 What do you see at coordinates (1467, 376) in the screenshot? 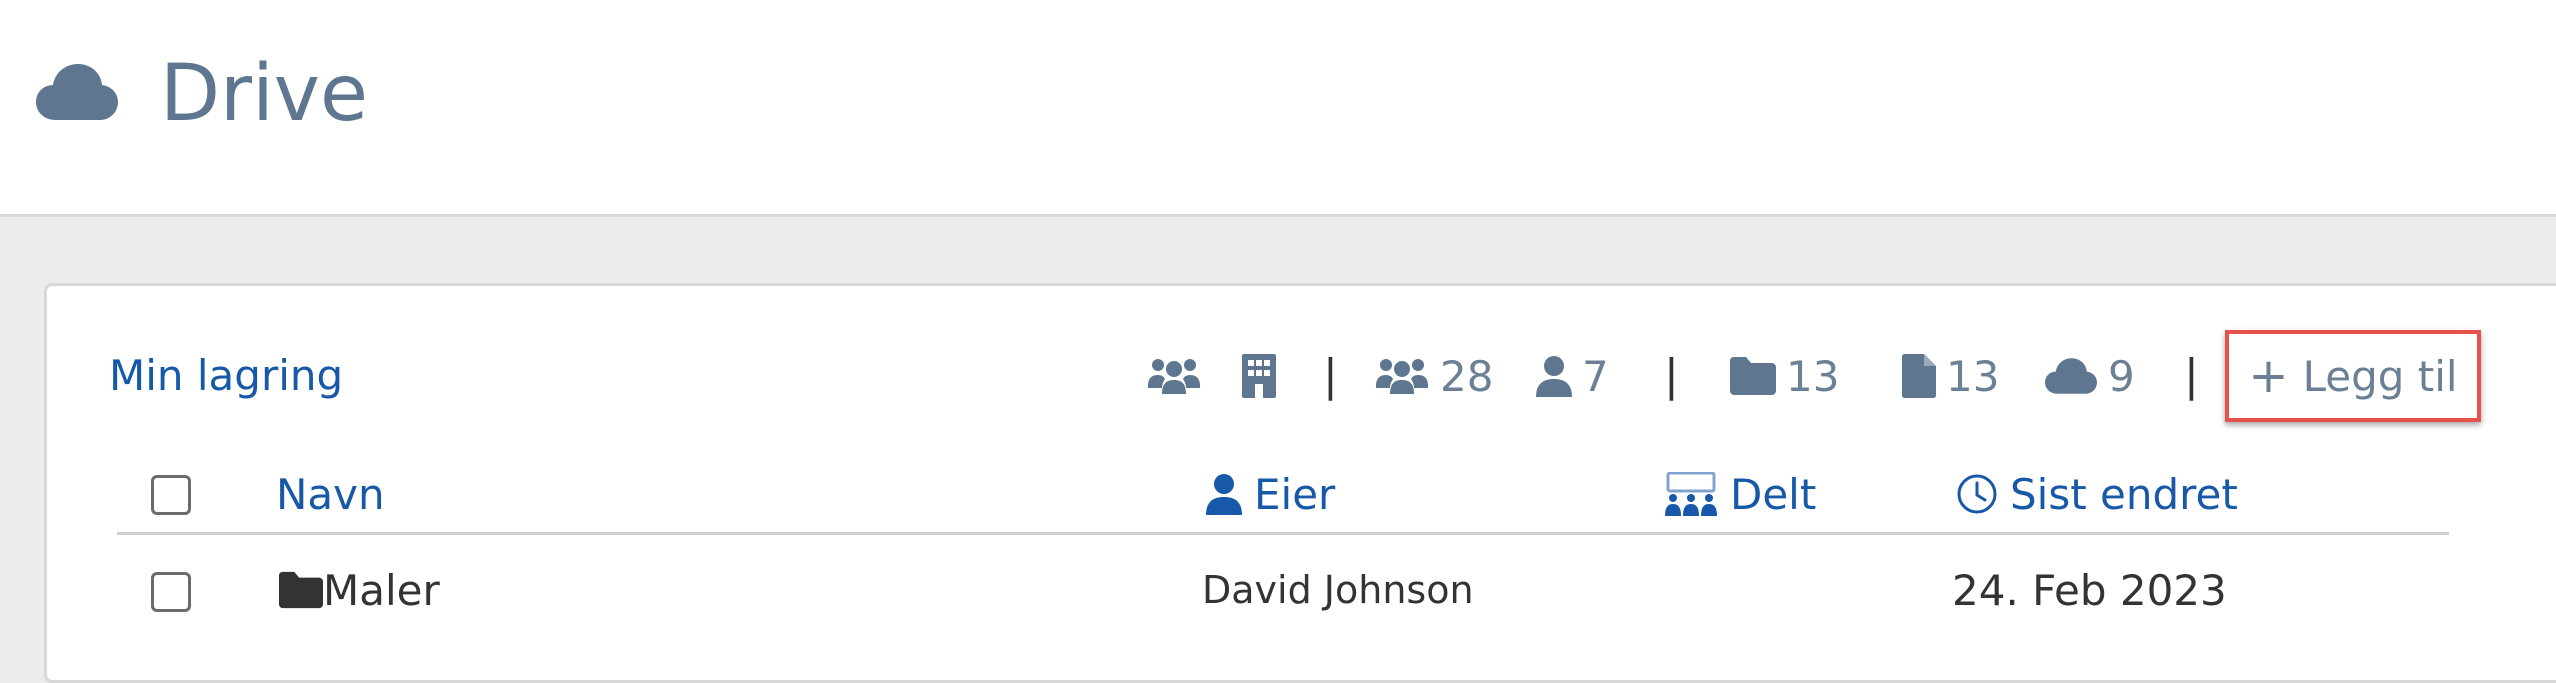
I see `shared-users-number: 28` at bounding box center [1467, 376].